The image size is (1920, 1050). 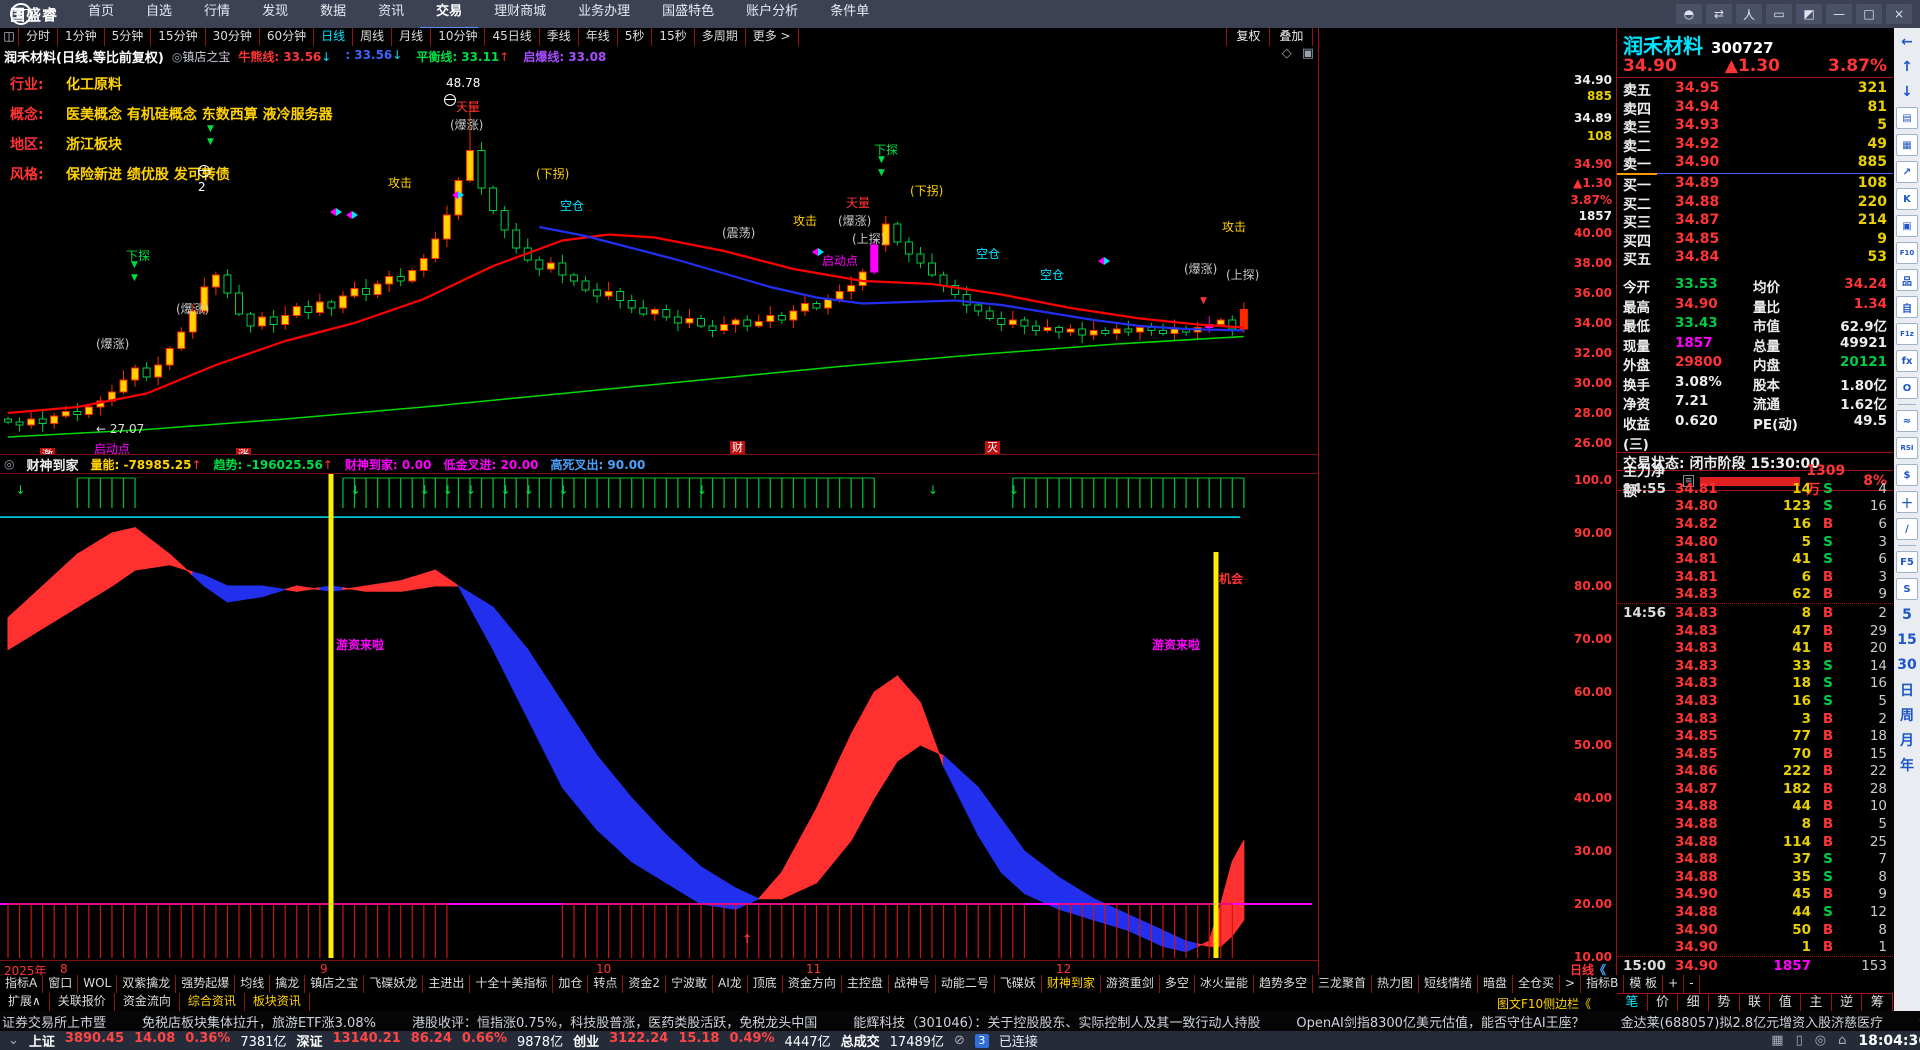 I want to click on home-icon: ⌂, so click(x=1842, y=1040).